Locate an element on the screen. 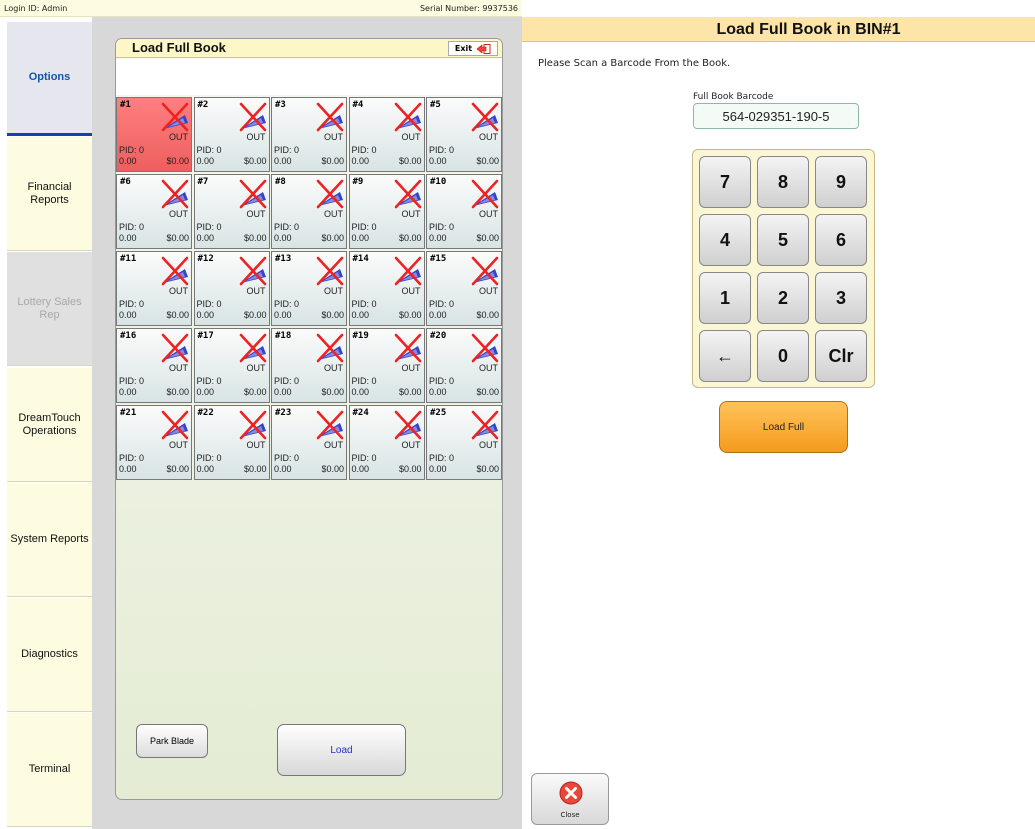 The height and width of the screenshot is (829, 1035). key-8: 8 is located at coordinates (783, 182).